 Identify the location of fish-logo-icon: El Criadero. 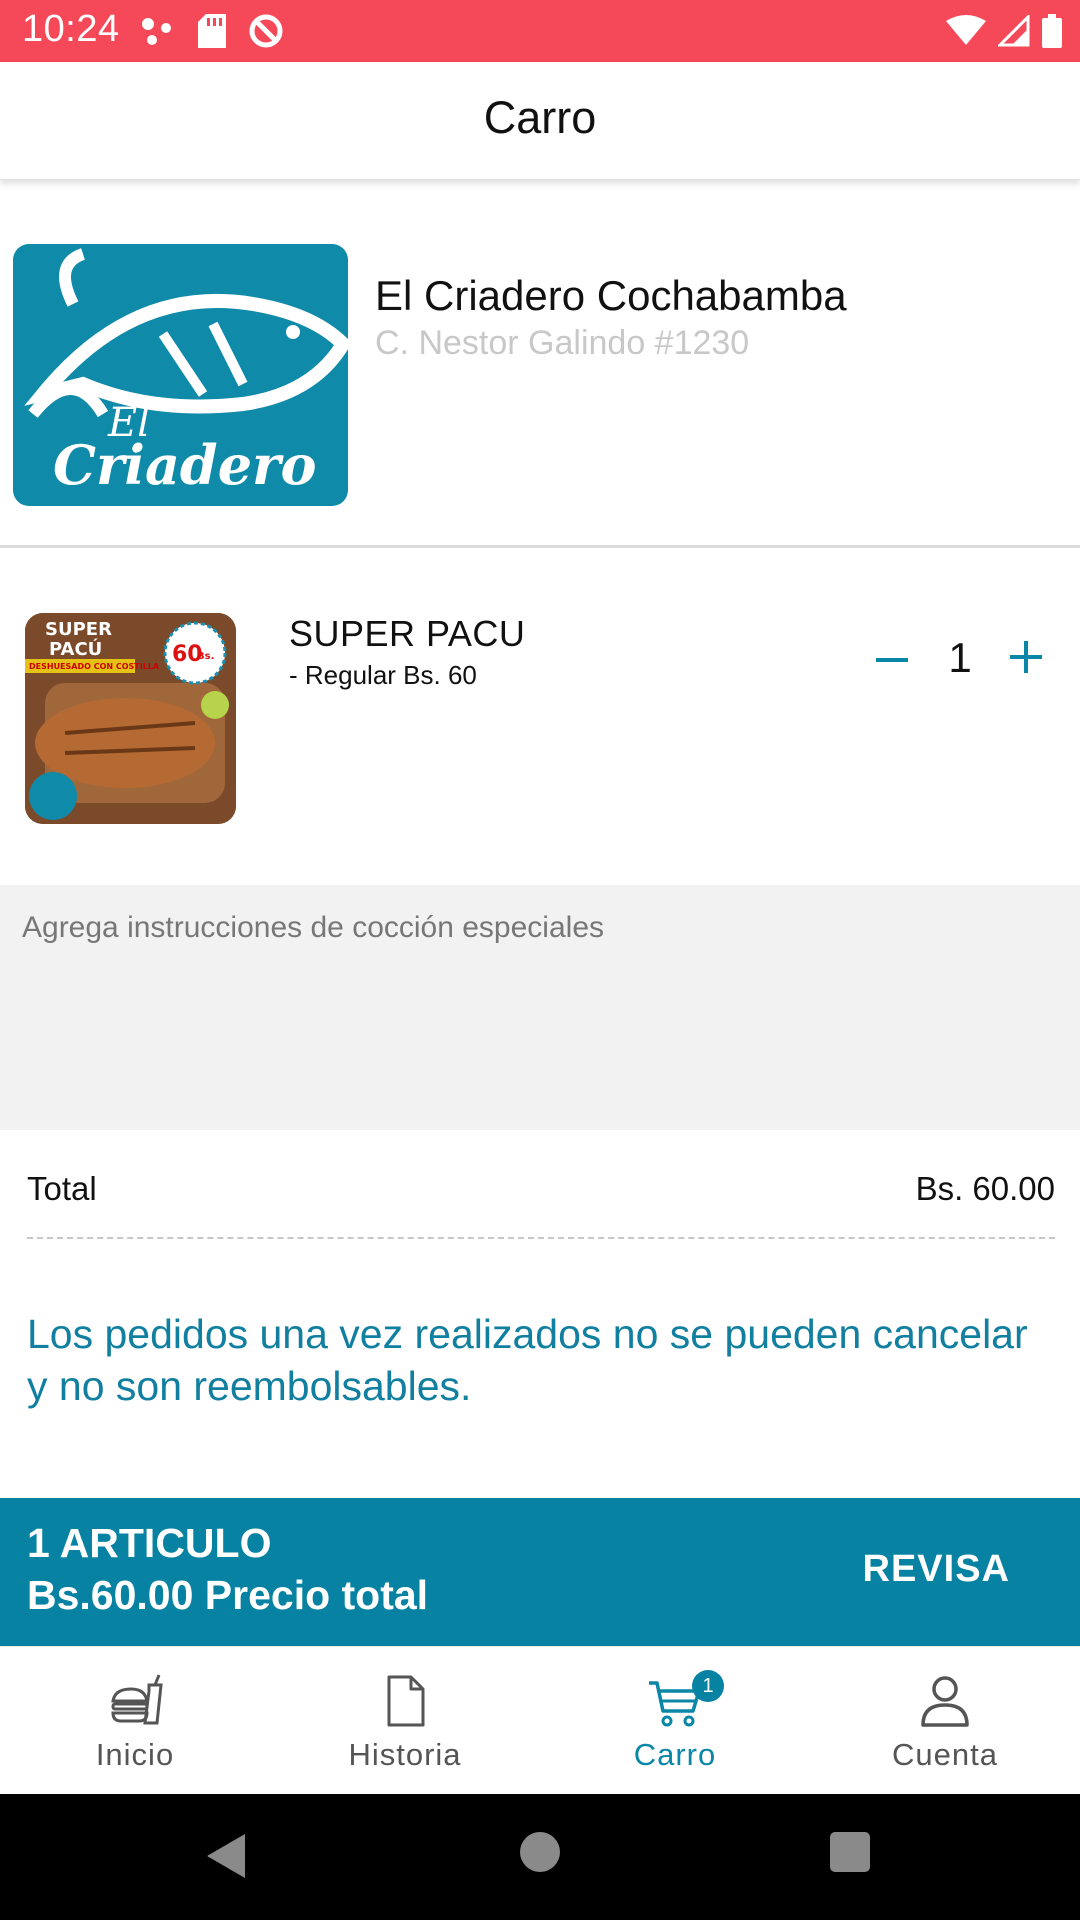
(186, 372).